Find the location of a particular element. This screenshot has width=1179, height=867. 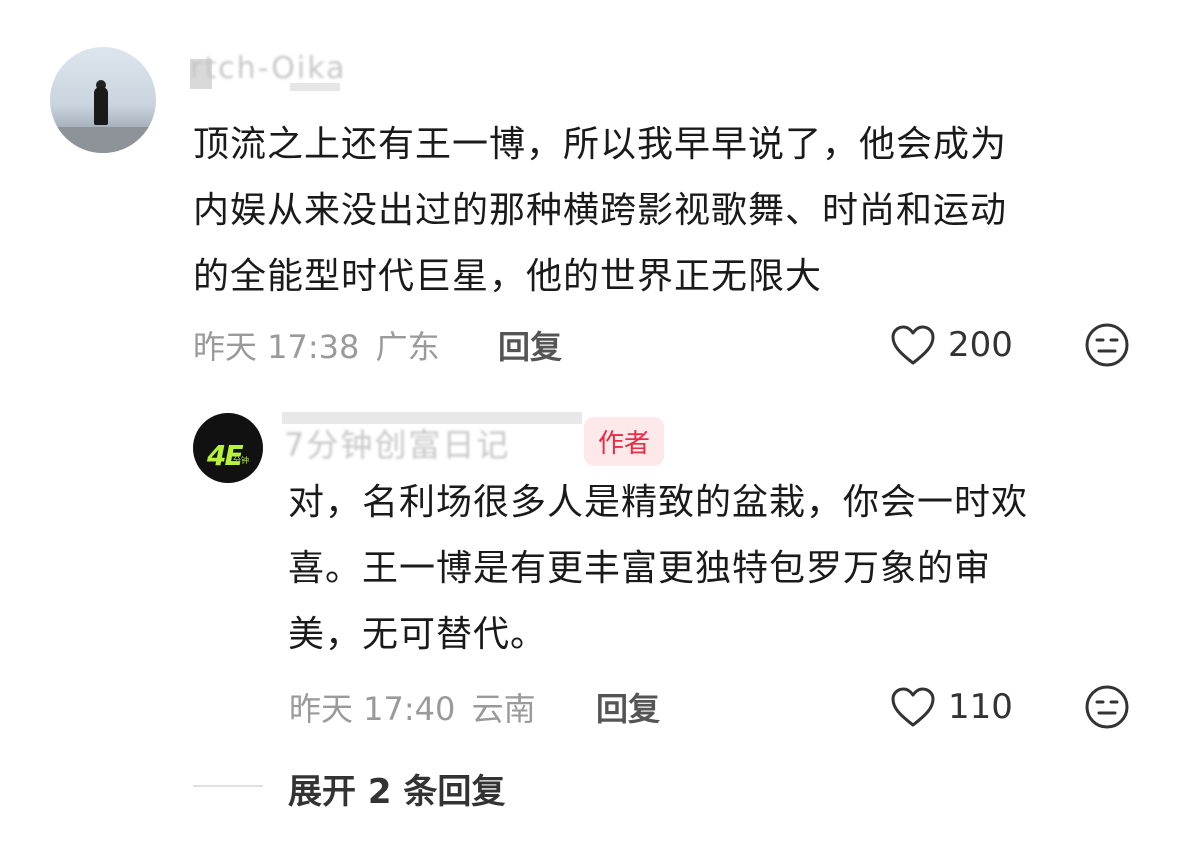

reply-emoji-button is located at coordinates (1107, 709).